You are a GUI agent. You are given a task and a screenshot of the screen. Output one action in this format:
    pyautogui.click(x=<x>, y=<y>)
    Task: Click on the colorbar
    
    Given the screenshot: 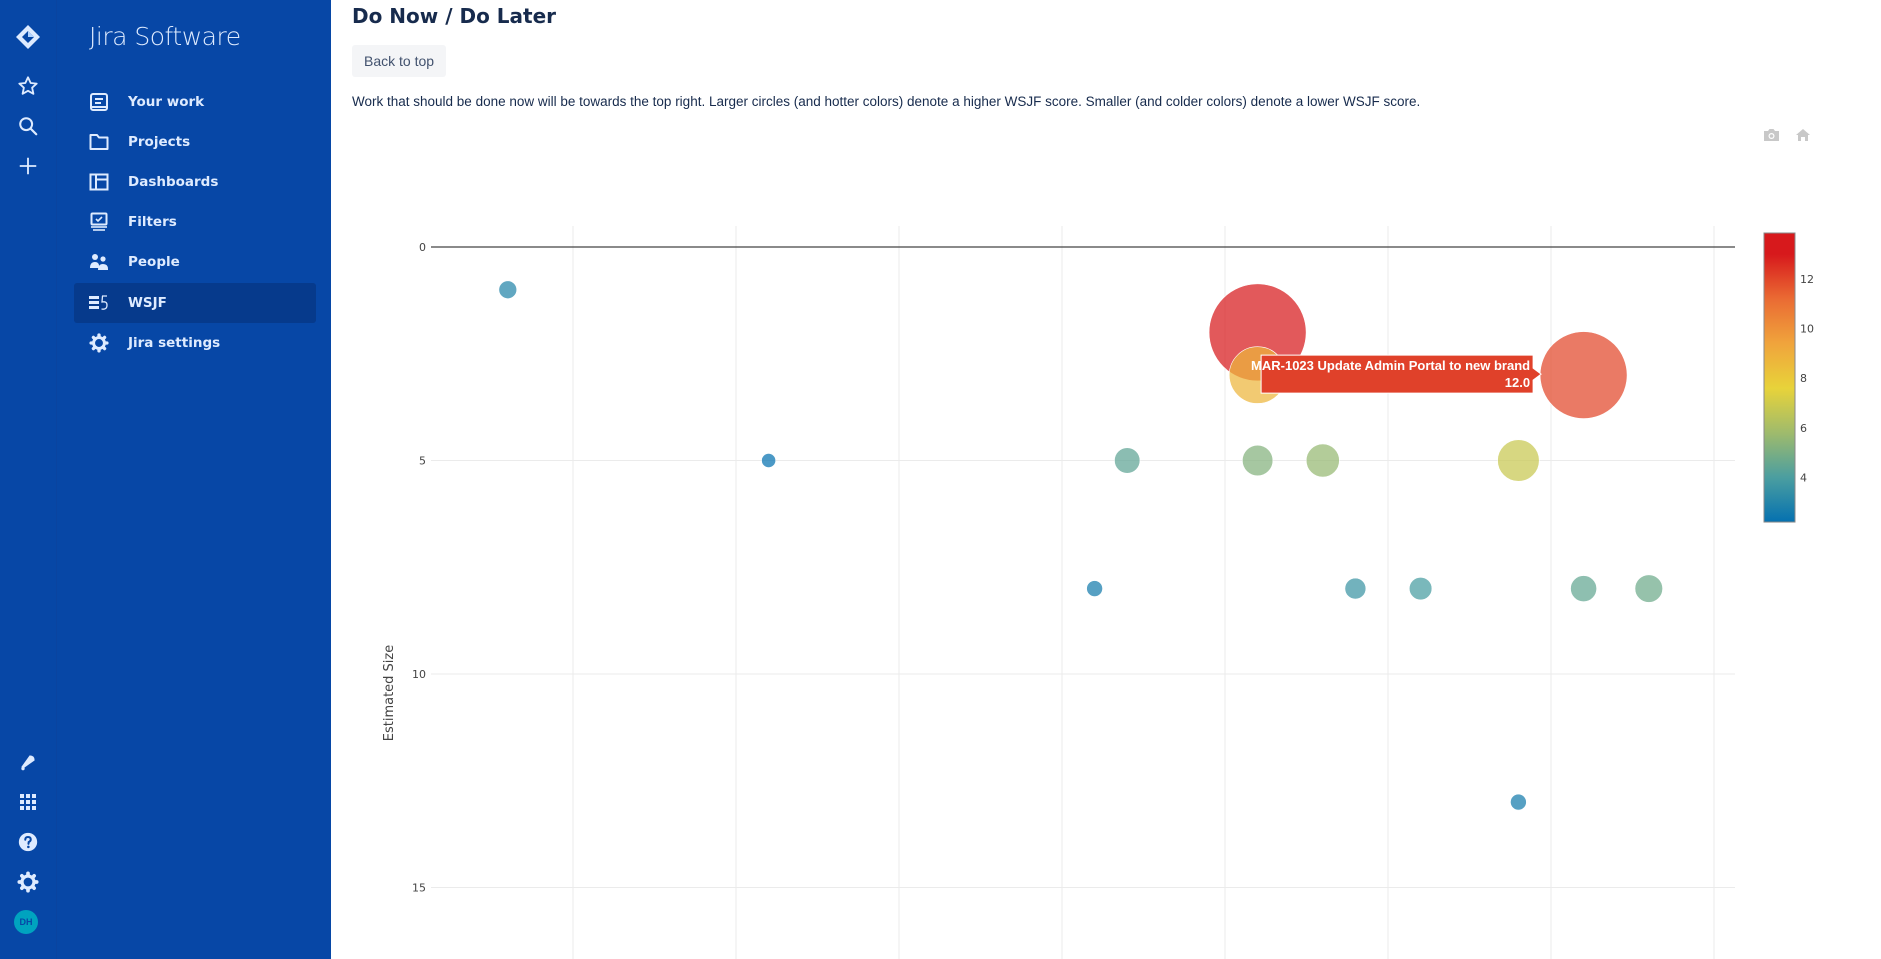 What is the action you would take?
    pyautogui.click(x=1779, y=377)
    